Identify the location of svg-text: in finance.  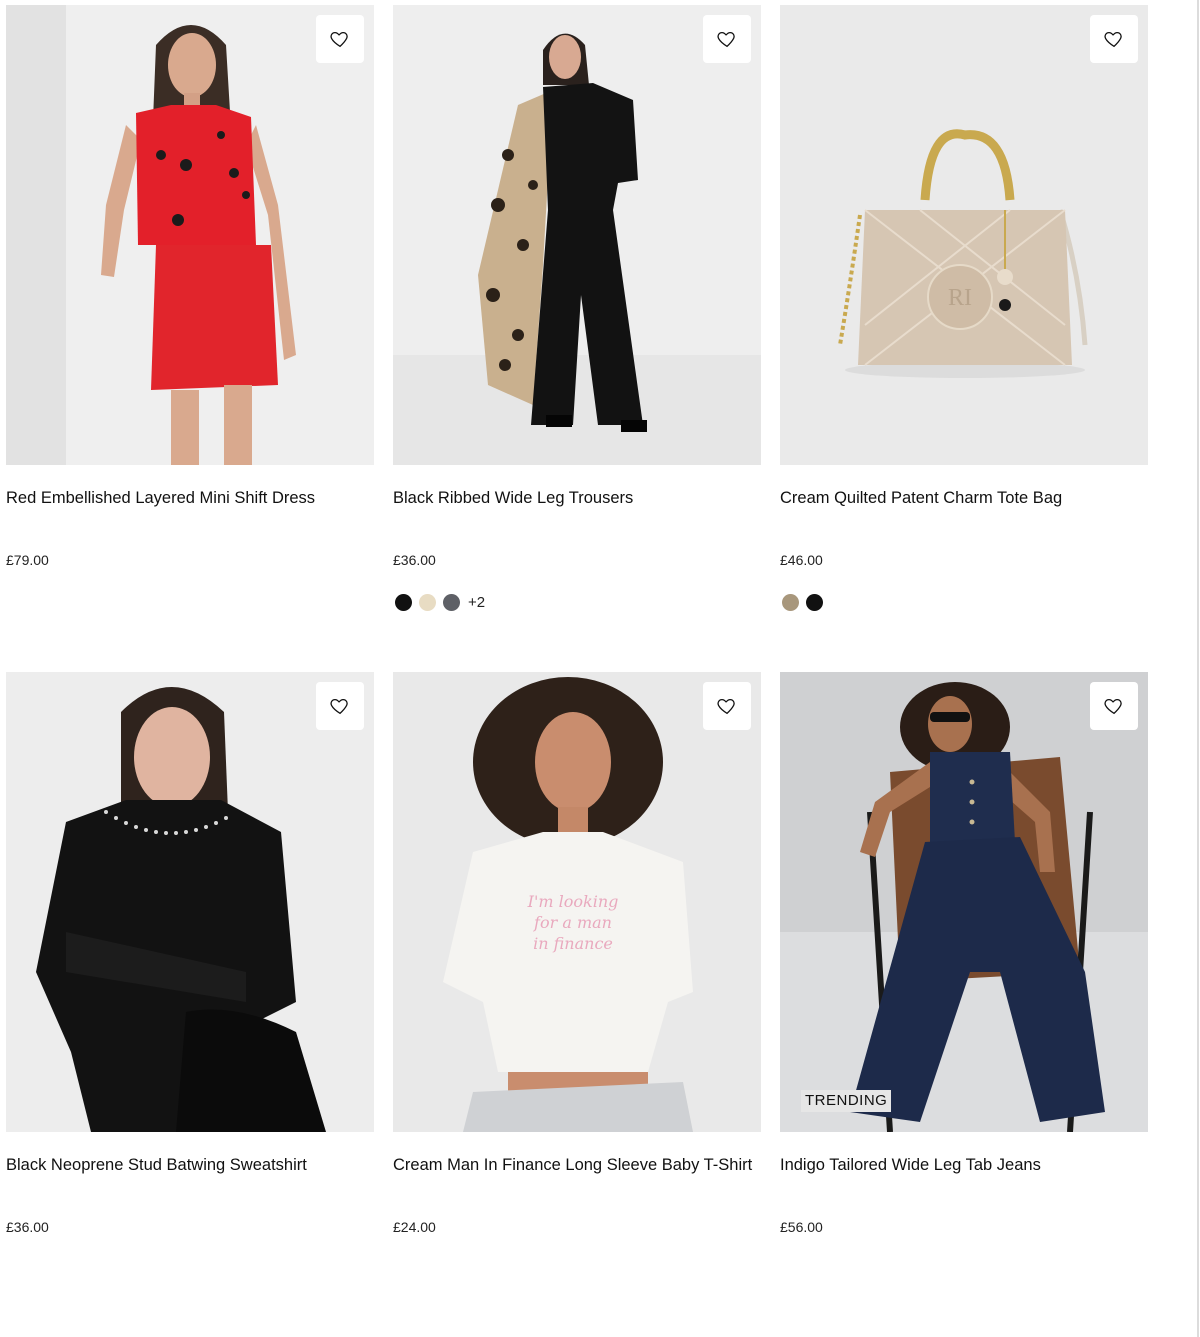
(573, 943).